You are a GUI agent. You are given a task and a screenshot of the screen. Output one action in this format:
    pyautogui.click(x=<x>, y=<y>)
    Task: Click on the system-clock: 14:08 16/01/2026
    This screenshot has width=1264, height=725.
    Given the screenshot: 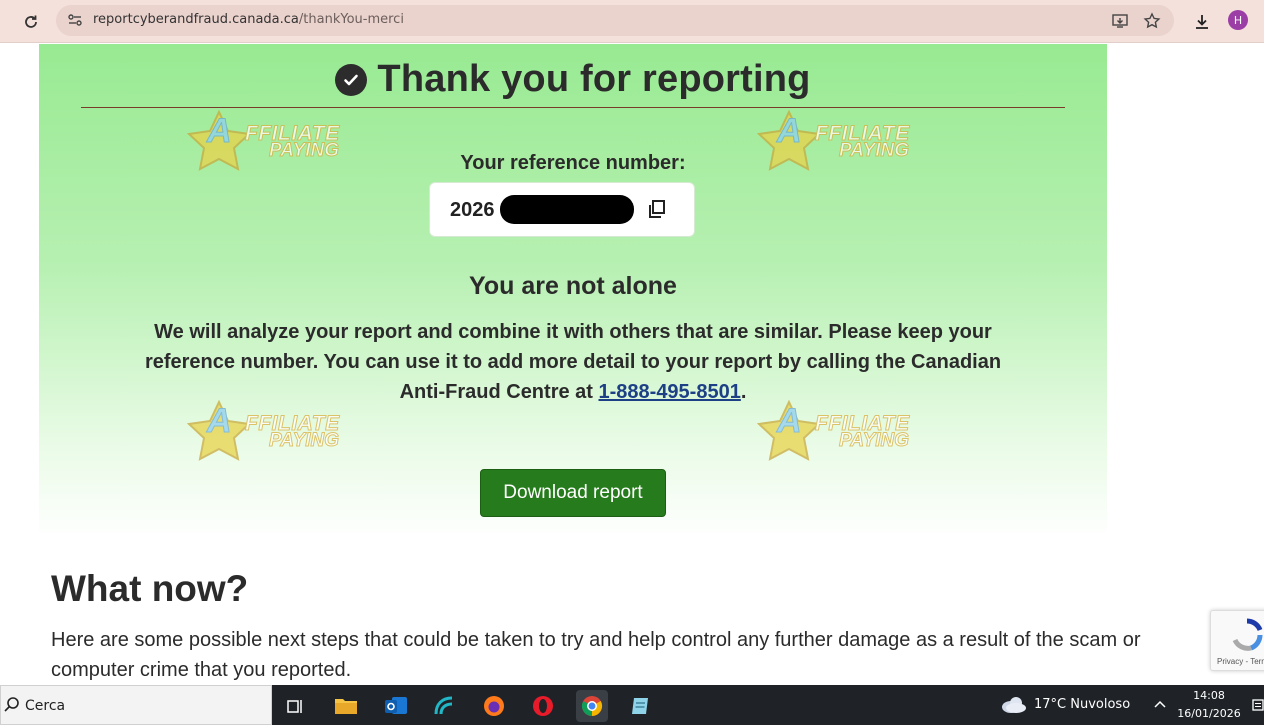 What is the action you would take?
    pyautogui.click(x=1209, y=705)
    